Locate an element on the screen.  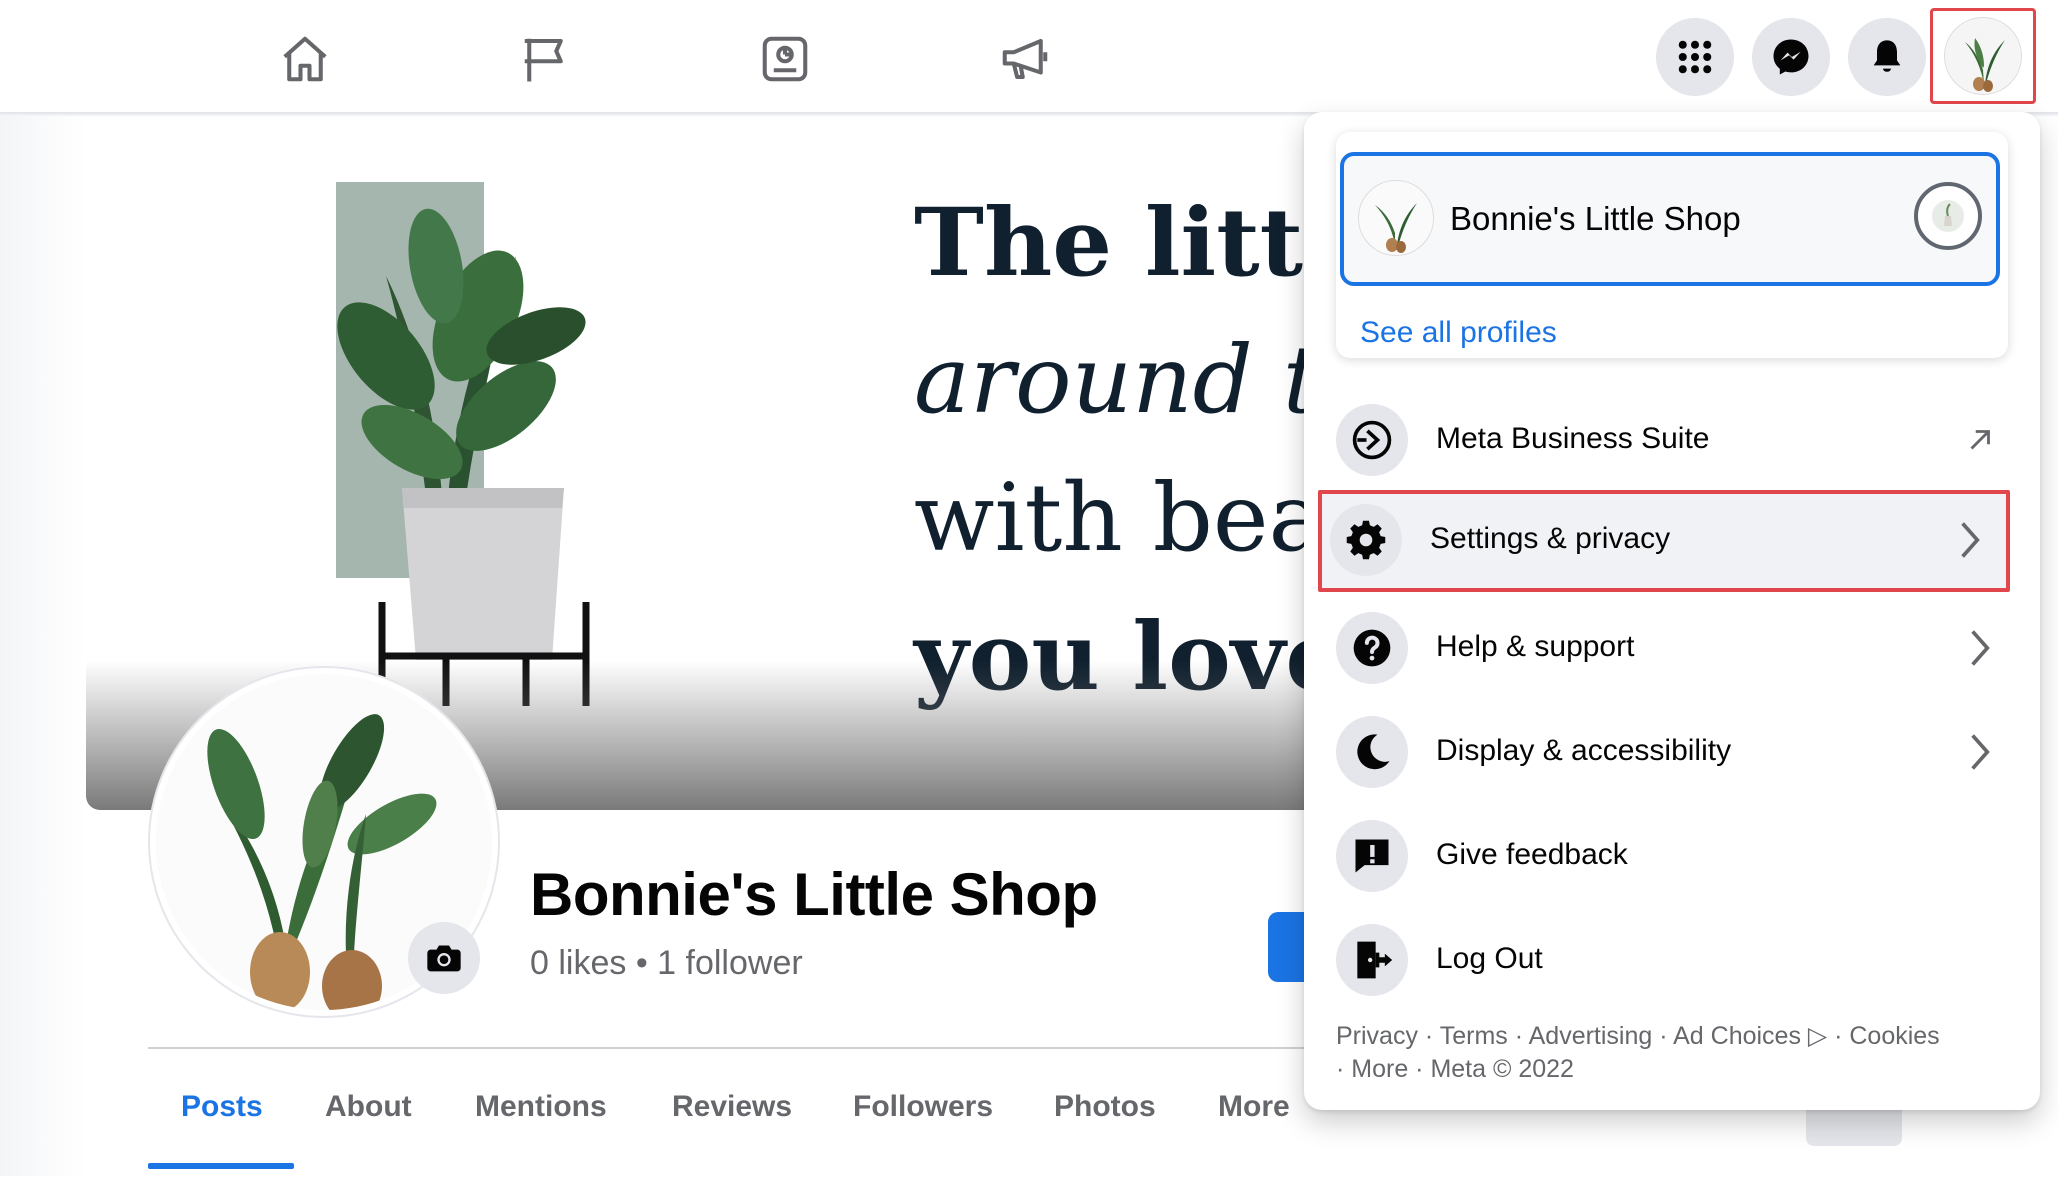
moon-icon is located at coordinates (1372, 752).